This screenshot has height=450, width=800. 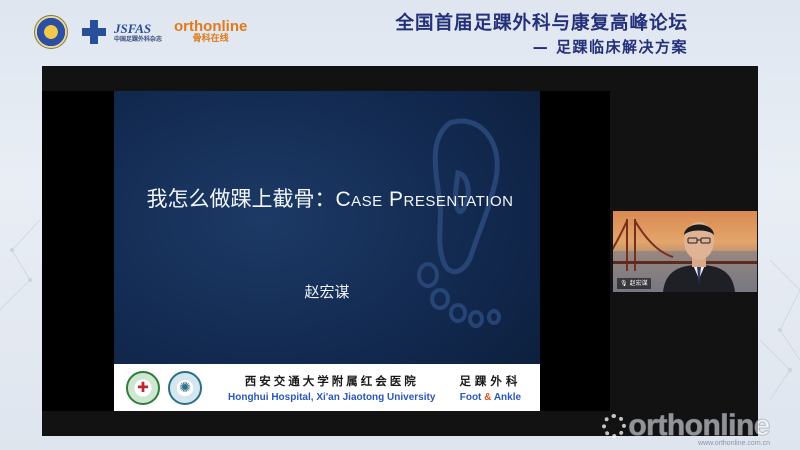 I want to click on watermark-text: orthonline, so click(x=699, y=426).